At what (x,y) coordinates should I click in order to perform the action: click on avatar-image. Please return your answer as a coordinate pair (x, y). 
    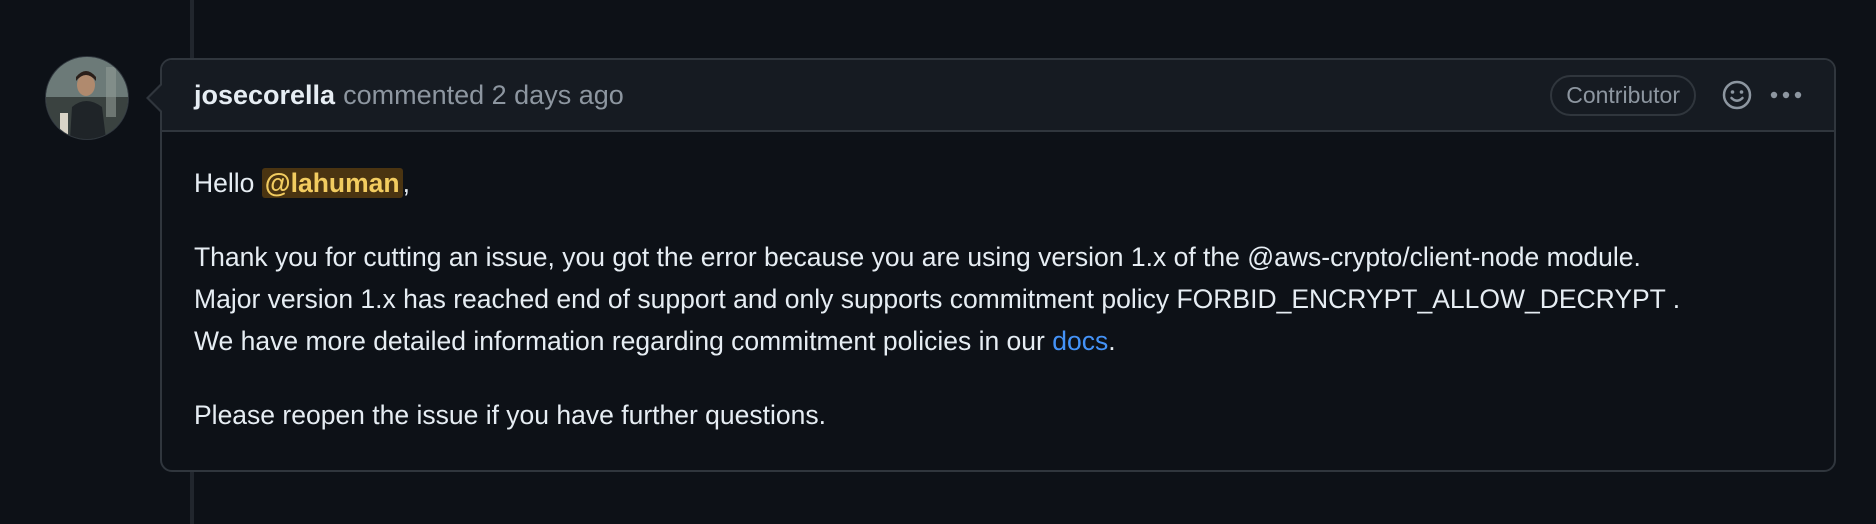
    Looking at the image, I should click on (87, 98).